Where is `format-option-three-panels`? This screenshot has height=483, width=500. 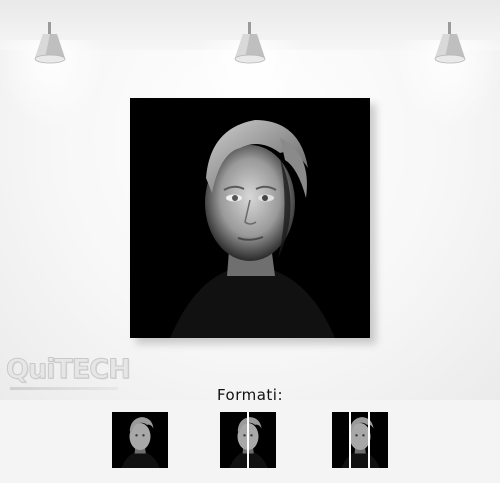
format-option-three-panels is located at coordinates (360, 440).